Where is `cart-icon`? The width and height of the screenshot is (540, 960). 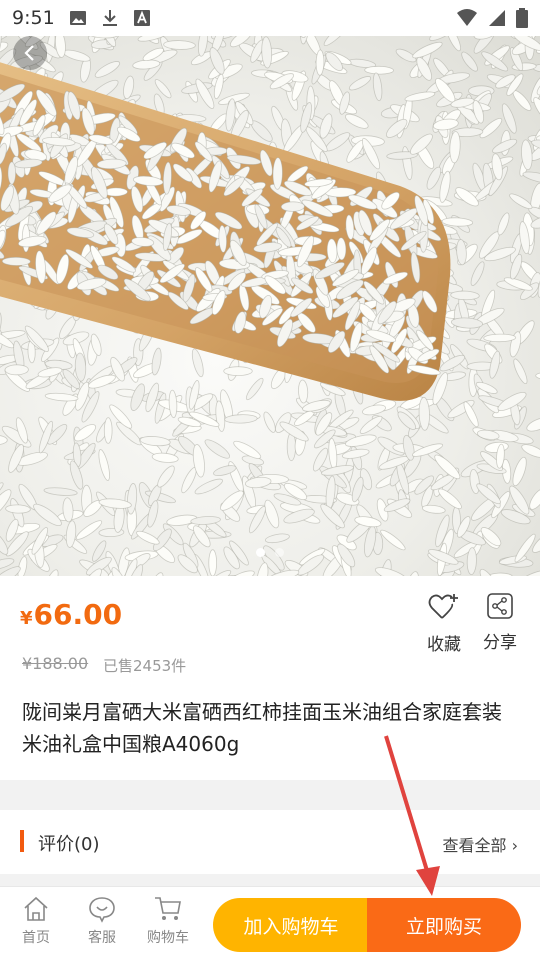
cart-icon is located at coordinates (168, 908).